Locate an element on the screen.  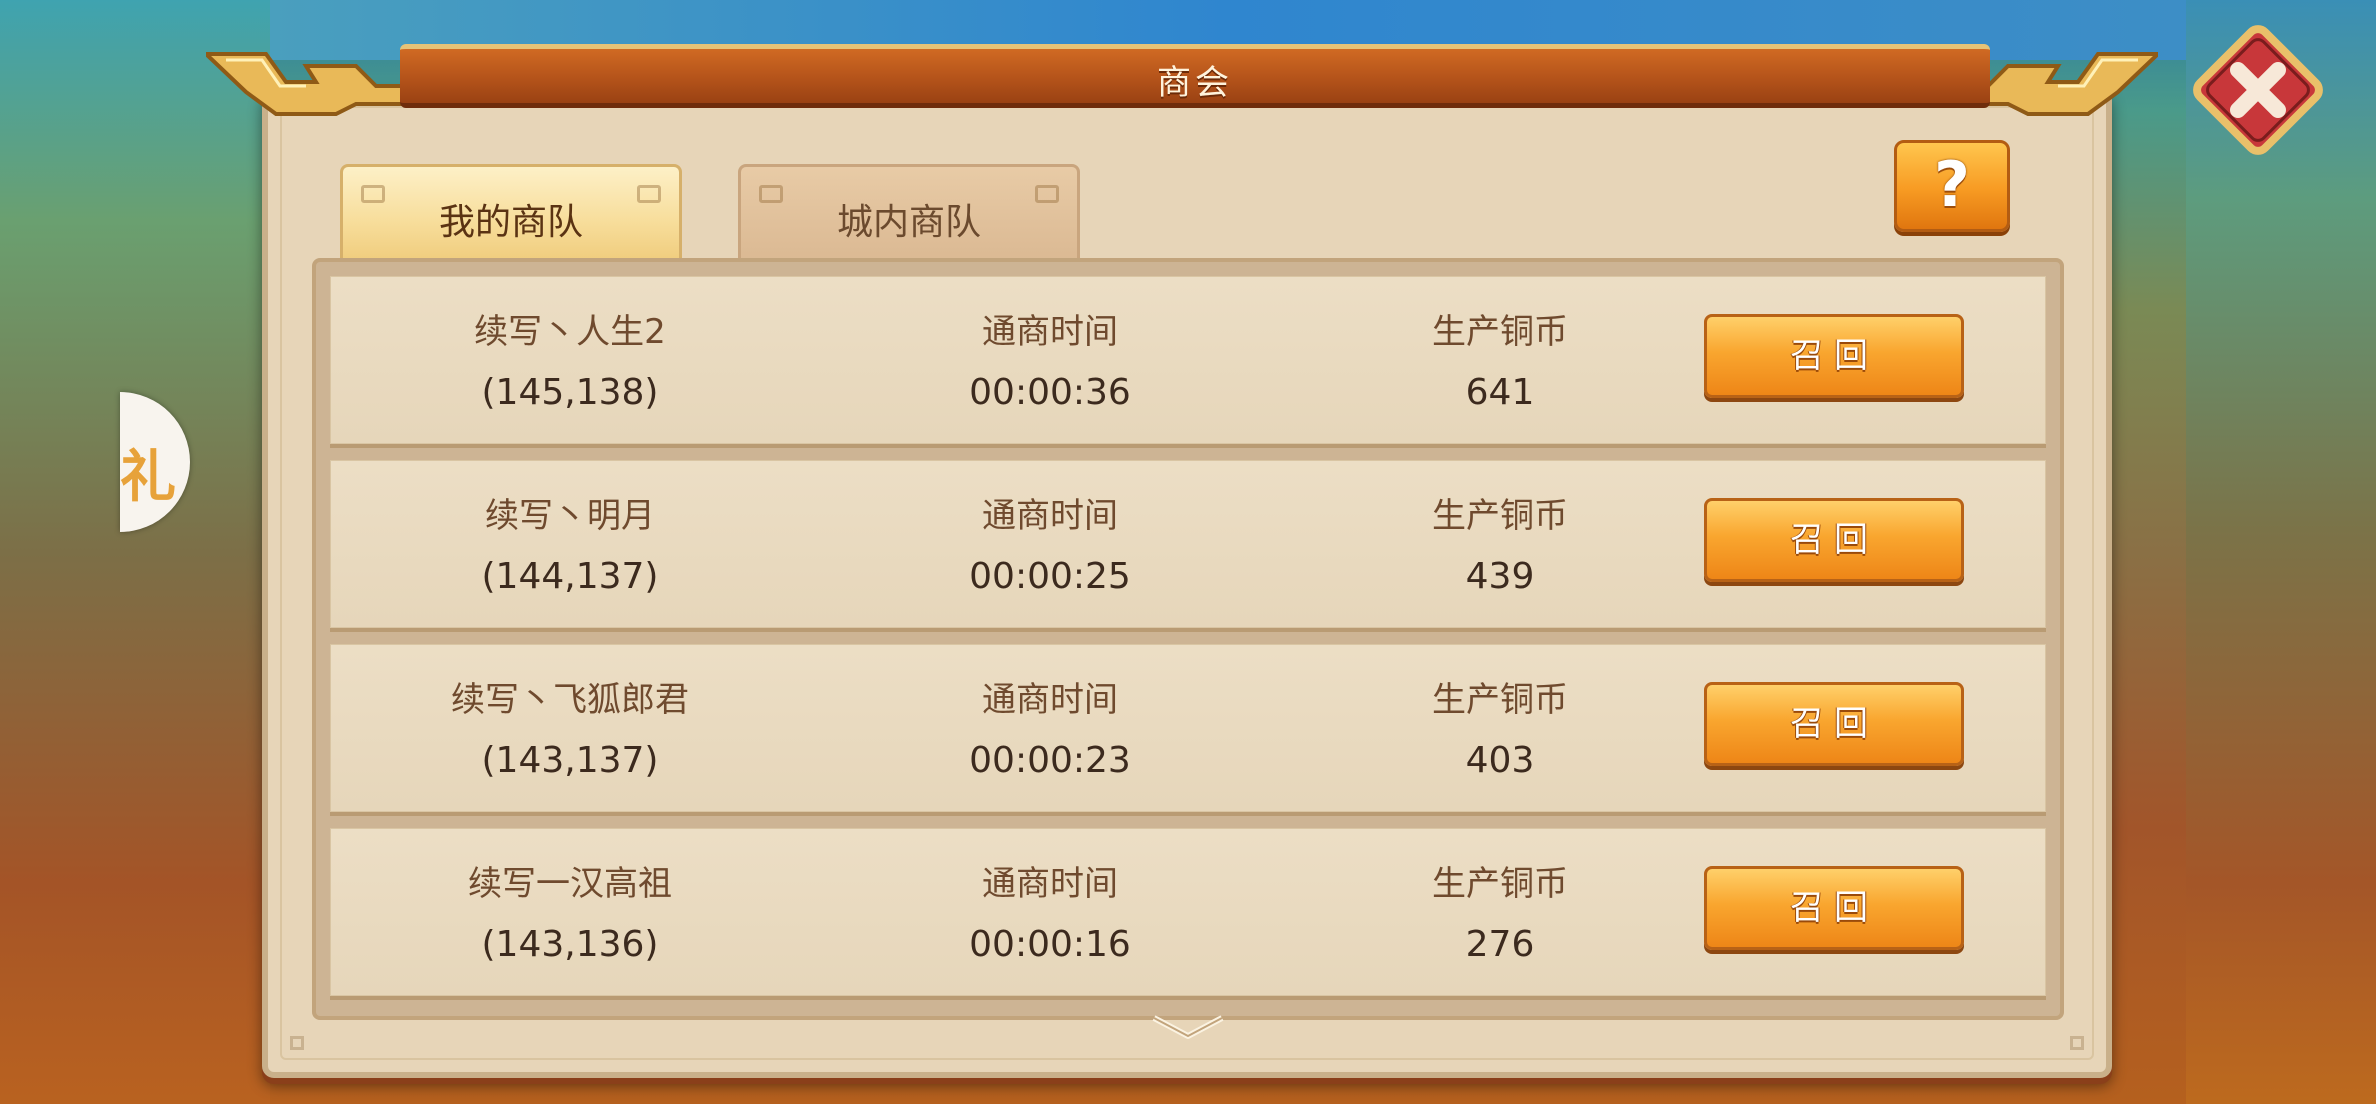
coin-production-value: 641 is located at coordinates (1500, 392).